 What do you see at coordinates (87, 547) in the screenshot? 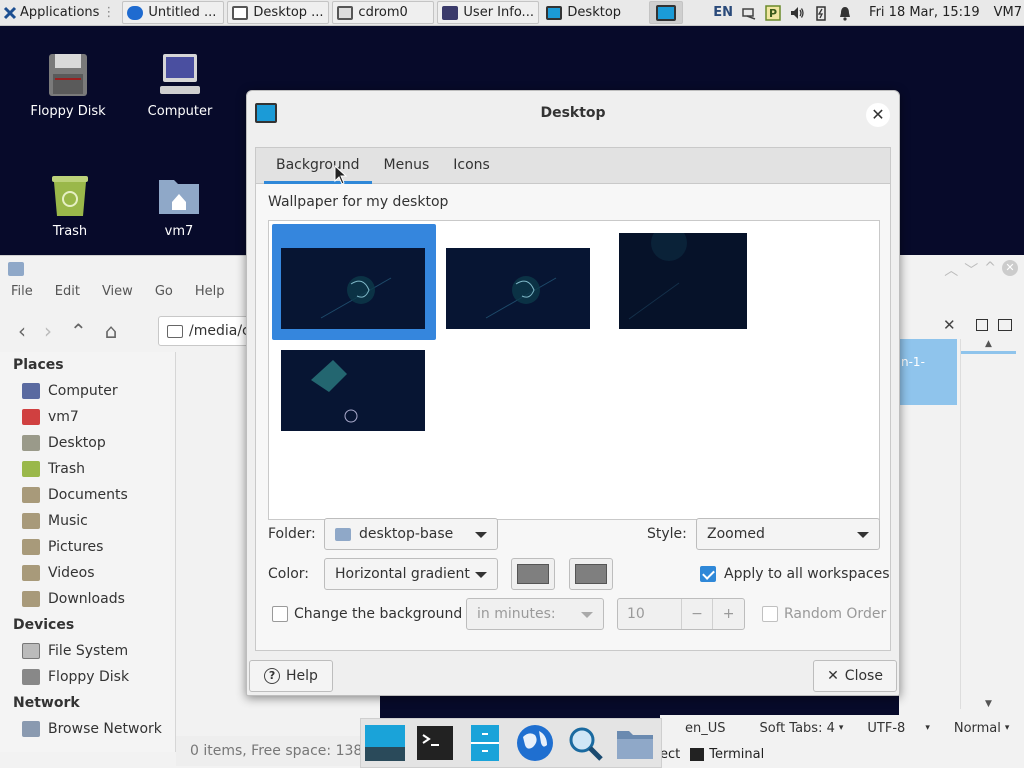
I see `sidebar-item-pictures: Pictures` at bounding box center [87, 547].